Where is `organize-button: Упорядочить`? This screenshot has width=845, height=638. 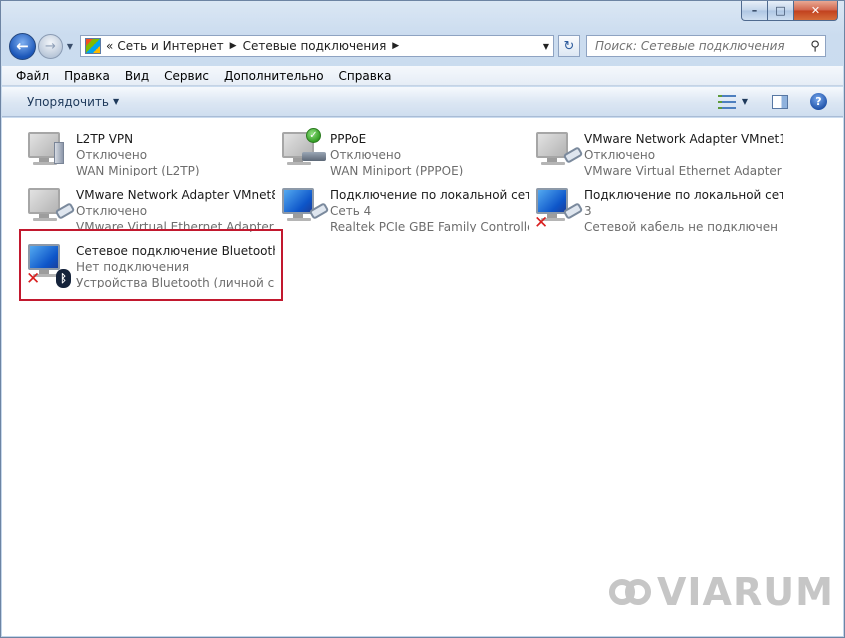
organize-button: Упорядочить is located at coordinates (68, 102).